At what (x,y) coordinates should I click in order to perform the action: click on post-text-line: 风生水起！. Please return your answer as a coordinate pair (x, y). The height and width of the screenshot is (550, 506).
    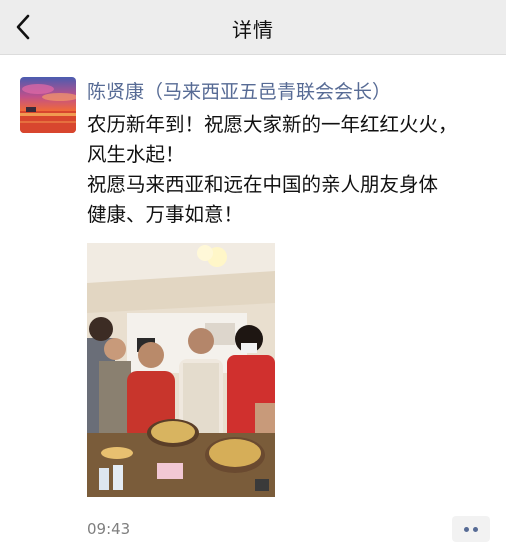
    Looking at the image, I should click on (136, 154).